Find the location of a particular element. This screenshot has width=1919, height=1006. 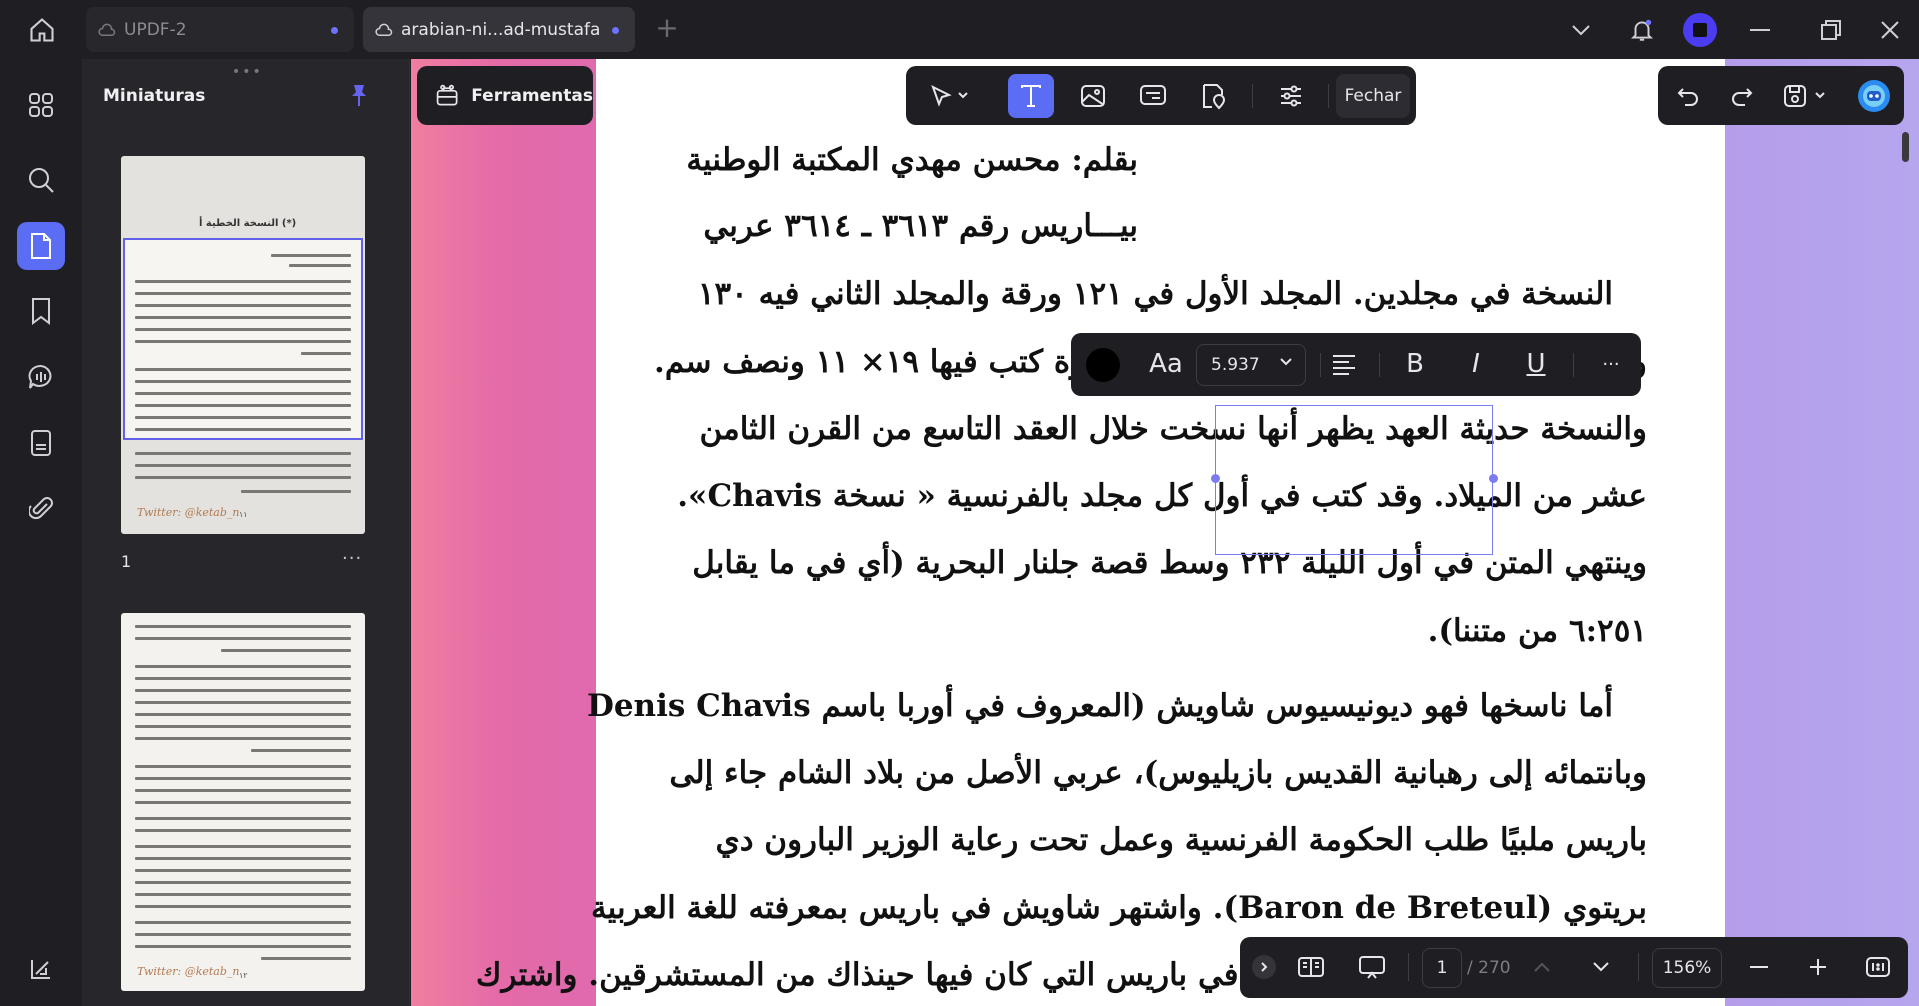

tab-arabian-nights: arabian-ni...ad-mustafa is located at coordinates (499, 29).